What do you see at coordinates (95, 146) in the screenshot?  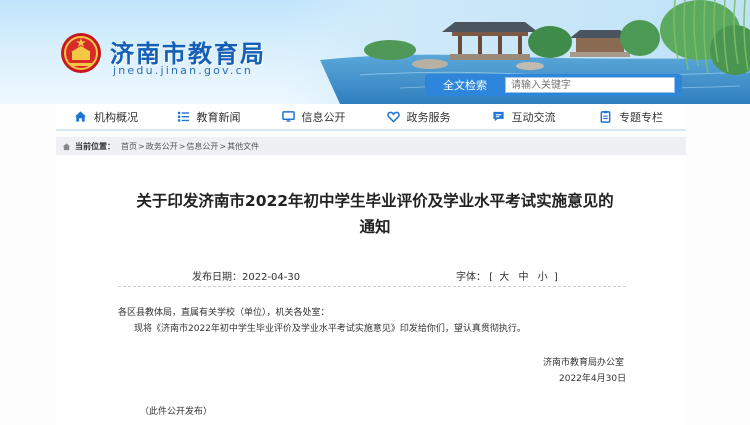 I see `breadcrumb-label: 当前位置：` at bounding box center [95, 146].